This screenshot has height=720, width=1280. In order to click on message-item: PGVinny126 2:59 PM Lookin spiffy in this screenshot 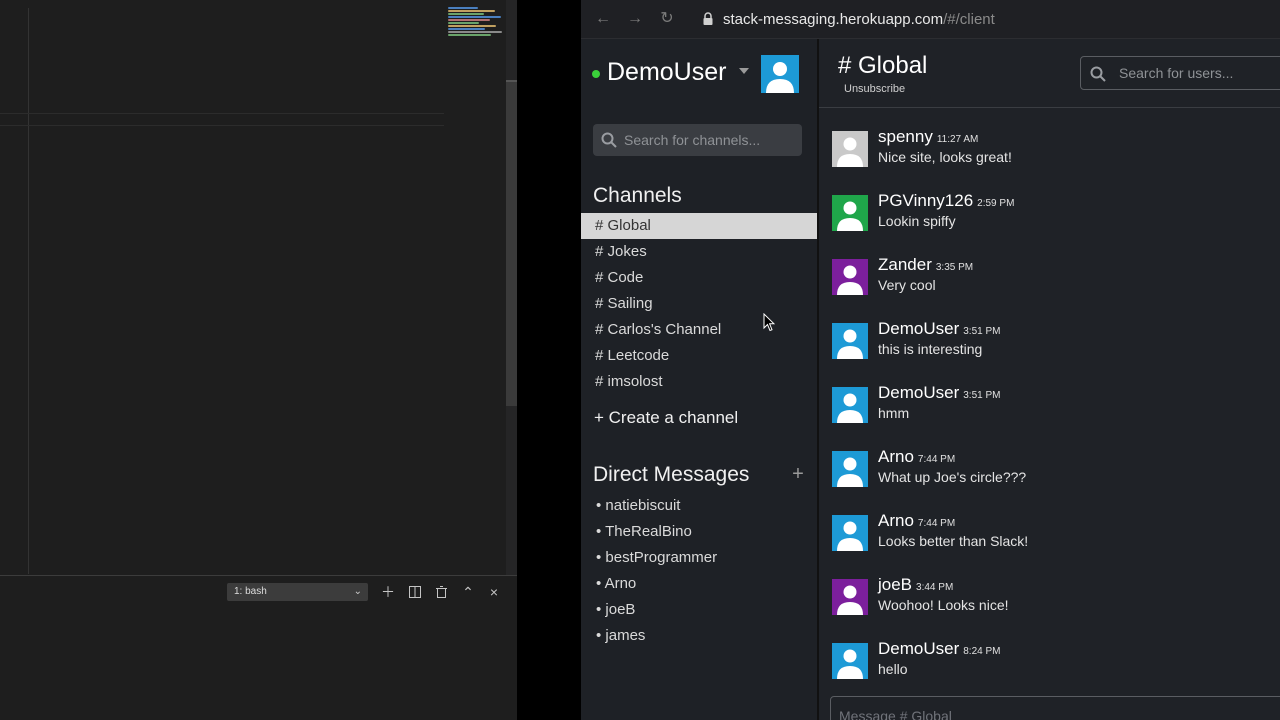, I will do `click(1049, 221)`.